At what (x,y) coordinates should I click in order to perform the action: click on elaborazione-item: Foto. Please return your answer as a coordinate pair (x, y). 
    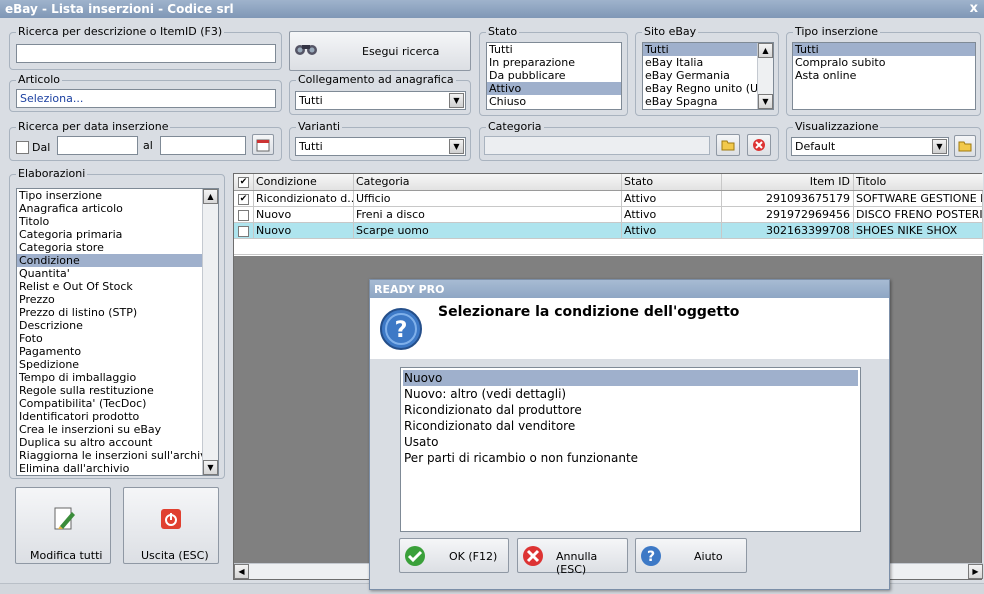
    Looking at the image, I should click on (109, 338).